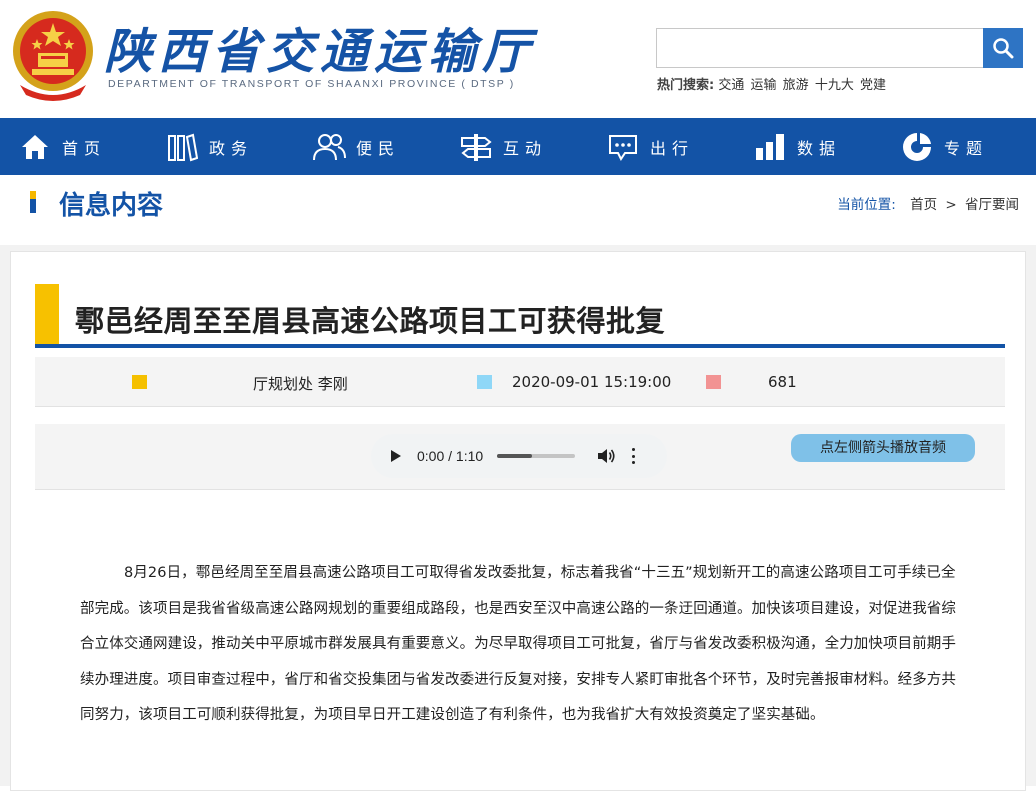 The height and width of the screenshot is (791, 1036). I want to click on hot-link-19th-congress: 十九大, so click(834, 85).